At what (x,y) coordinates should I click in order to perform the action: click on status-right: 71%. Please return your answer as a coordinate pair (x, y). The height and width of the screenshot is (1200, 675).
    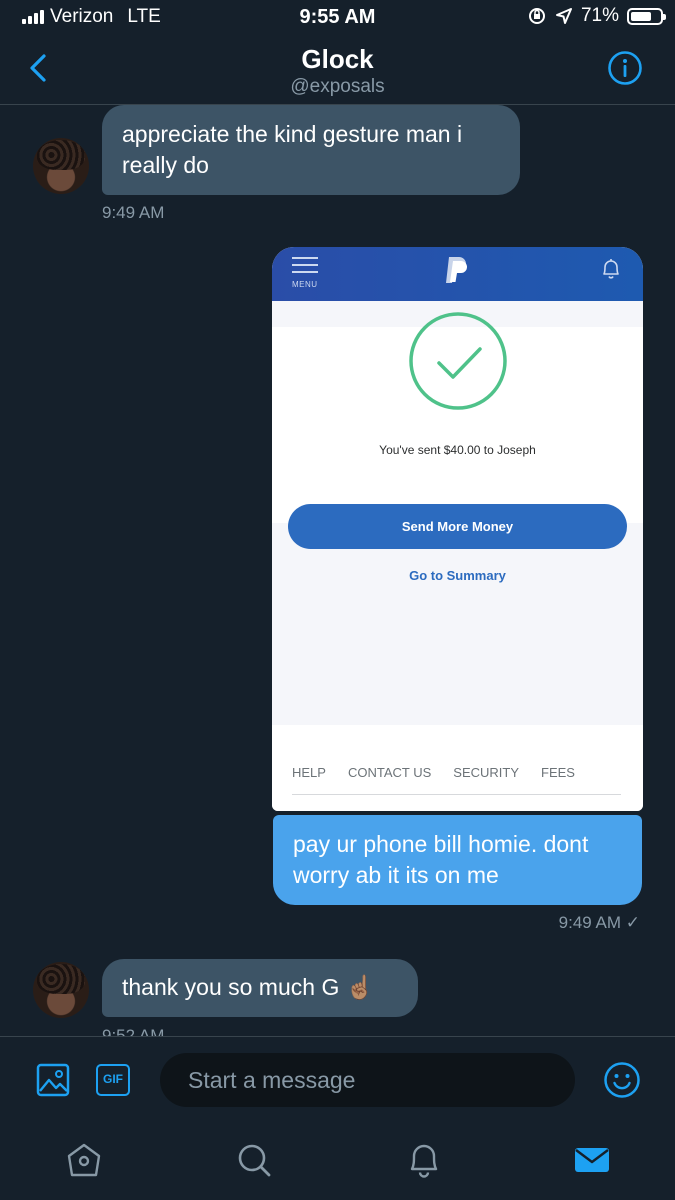
    Looking at the image, I should click on (596, 16).